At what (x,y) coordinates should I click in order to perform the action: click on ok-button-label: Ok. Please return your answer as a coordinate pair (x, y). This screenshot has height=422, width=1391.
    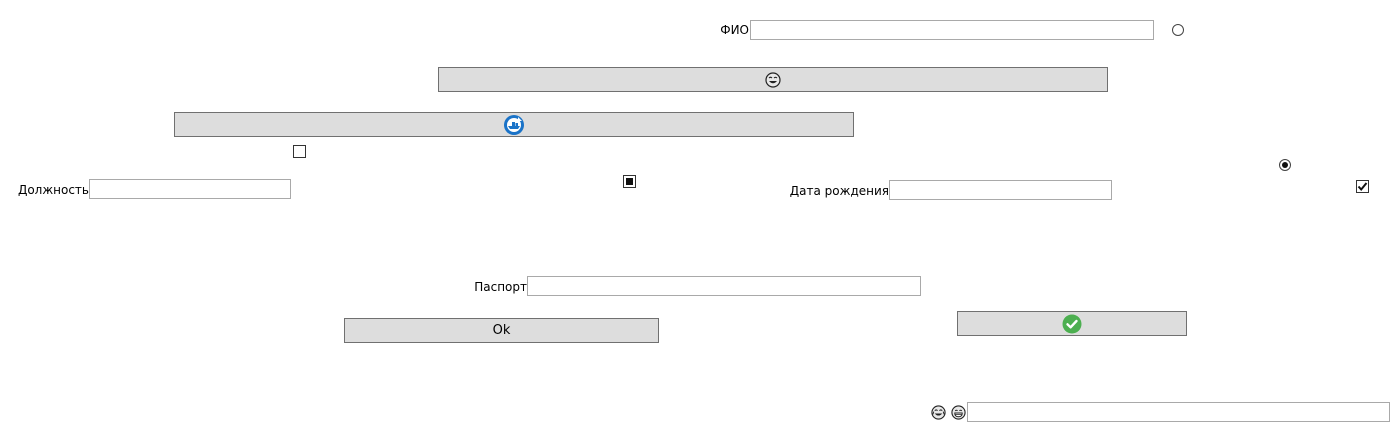
    Looking at the image, I should click on (501, 330).